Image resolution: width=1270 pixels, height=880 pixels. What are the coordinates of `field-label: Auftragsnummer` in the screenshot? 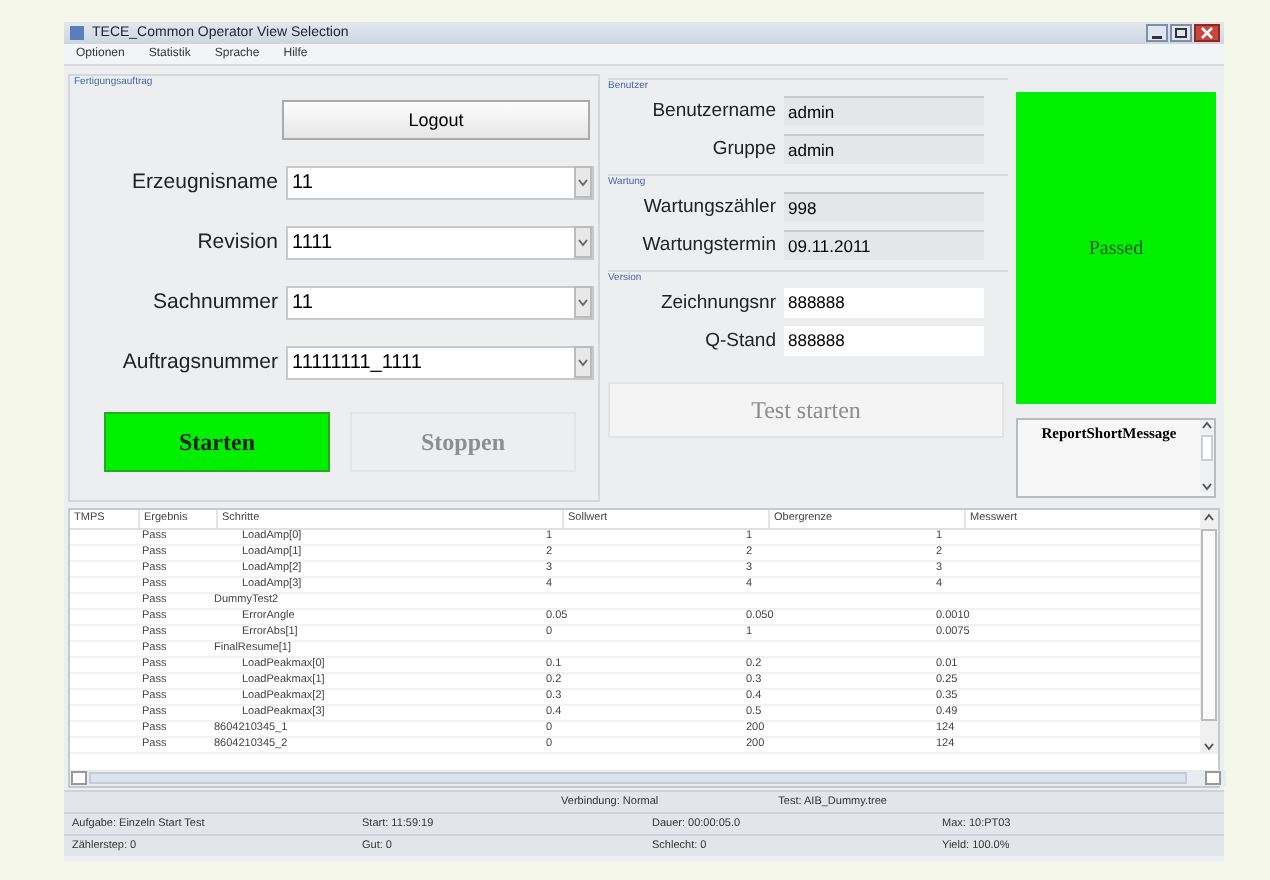 It's located at (200, 362).